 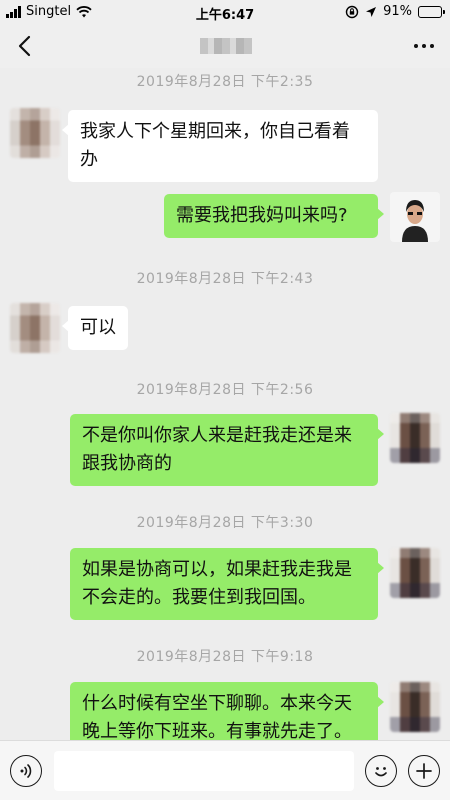 I want to click on message-input, so click(x=204, y=771).